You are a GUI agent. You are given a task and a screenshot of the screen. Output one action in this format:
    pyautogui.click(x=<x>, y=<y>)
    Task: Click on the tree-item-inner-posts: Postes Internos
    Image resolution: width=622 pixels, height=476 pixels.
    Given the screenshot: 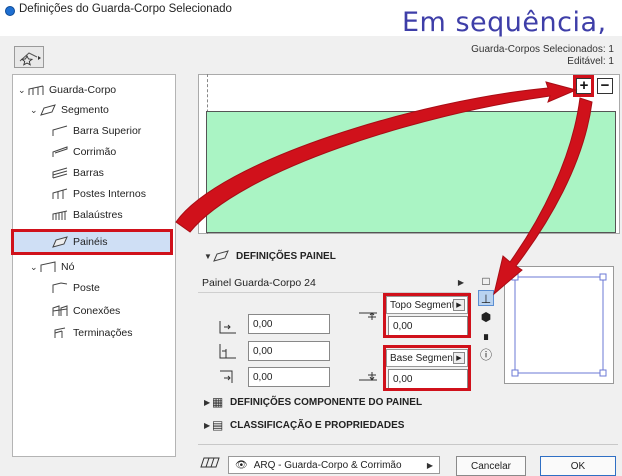 What is the action you would take?
    pyautogui.click(x=99, y=194)
    